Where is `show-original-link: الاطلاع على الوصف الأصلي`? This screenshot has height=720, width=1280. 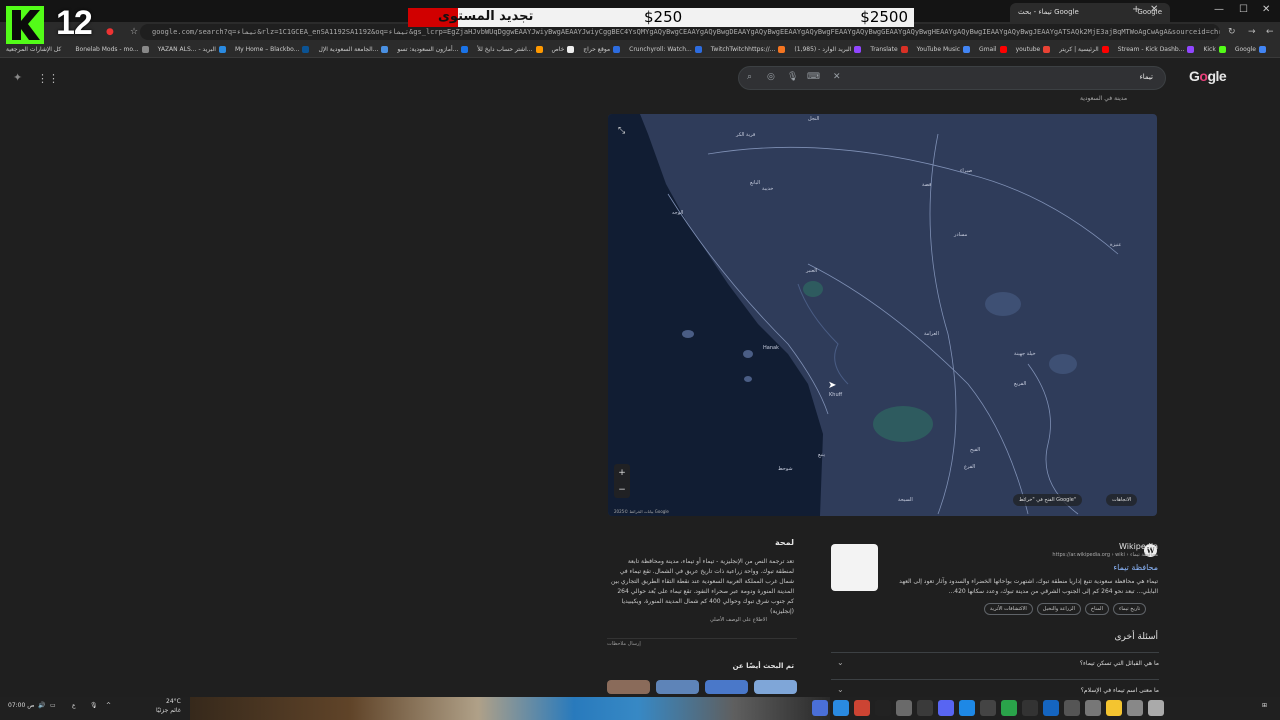 show-original-link: الاطلاع على الوصف الأصلي is located at coordinates (738, 620).